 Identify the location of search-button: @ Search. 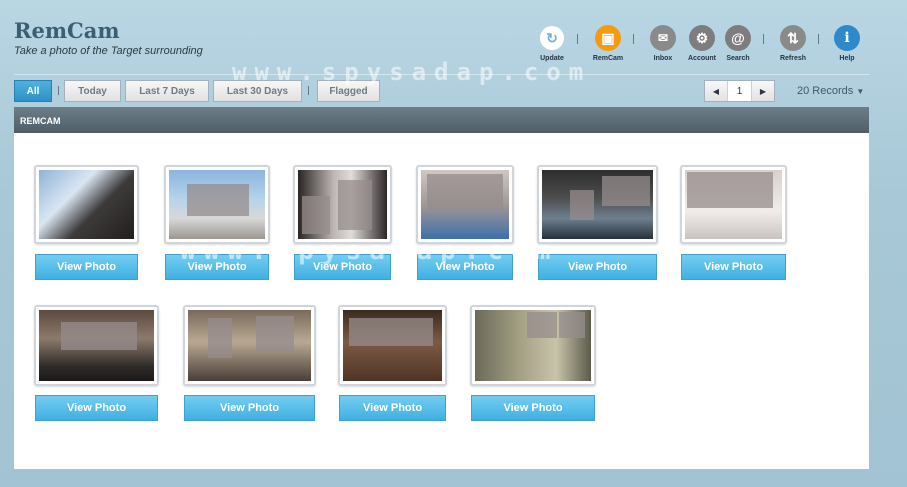
(738, 43).